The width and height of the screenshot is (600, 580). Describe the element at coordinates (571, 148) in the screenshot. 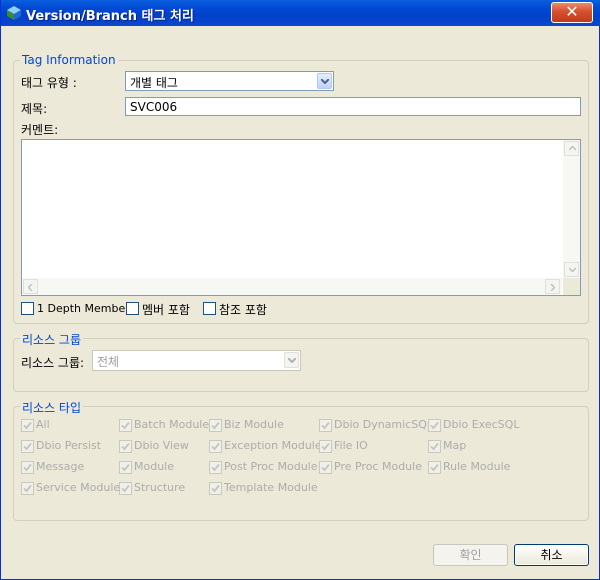

I see `scroll-up-button` at that location.